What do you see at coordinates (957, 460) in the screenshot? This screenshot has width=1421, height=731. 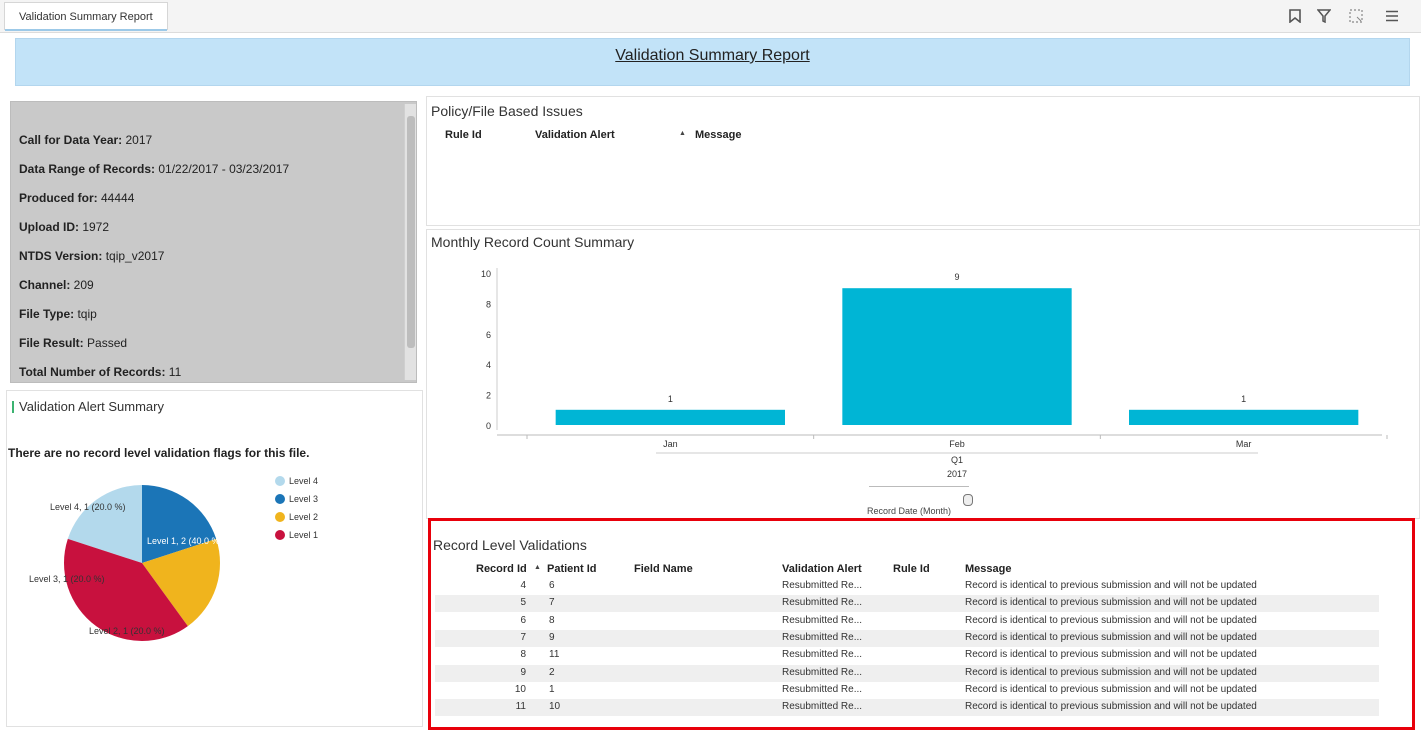 I see `x-group-label: Q1` at bounding box center [957, 460].